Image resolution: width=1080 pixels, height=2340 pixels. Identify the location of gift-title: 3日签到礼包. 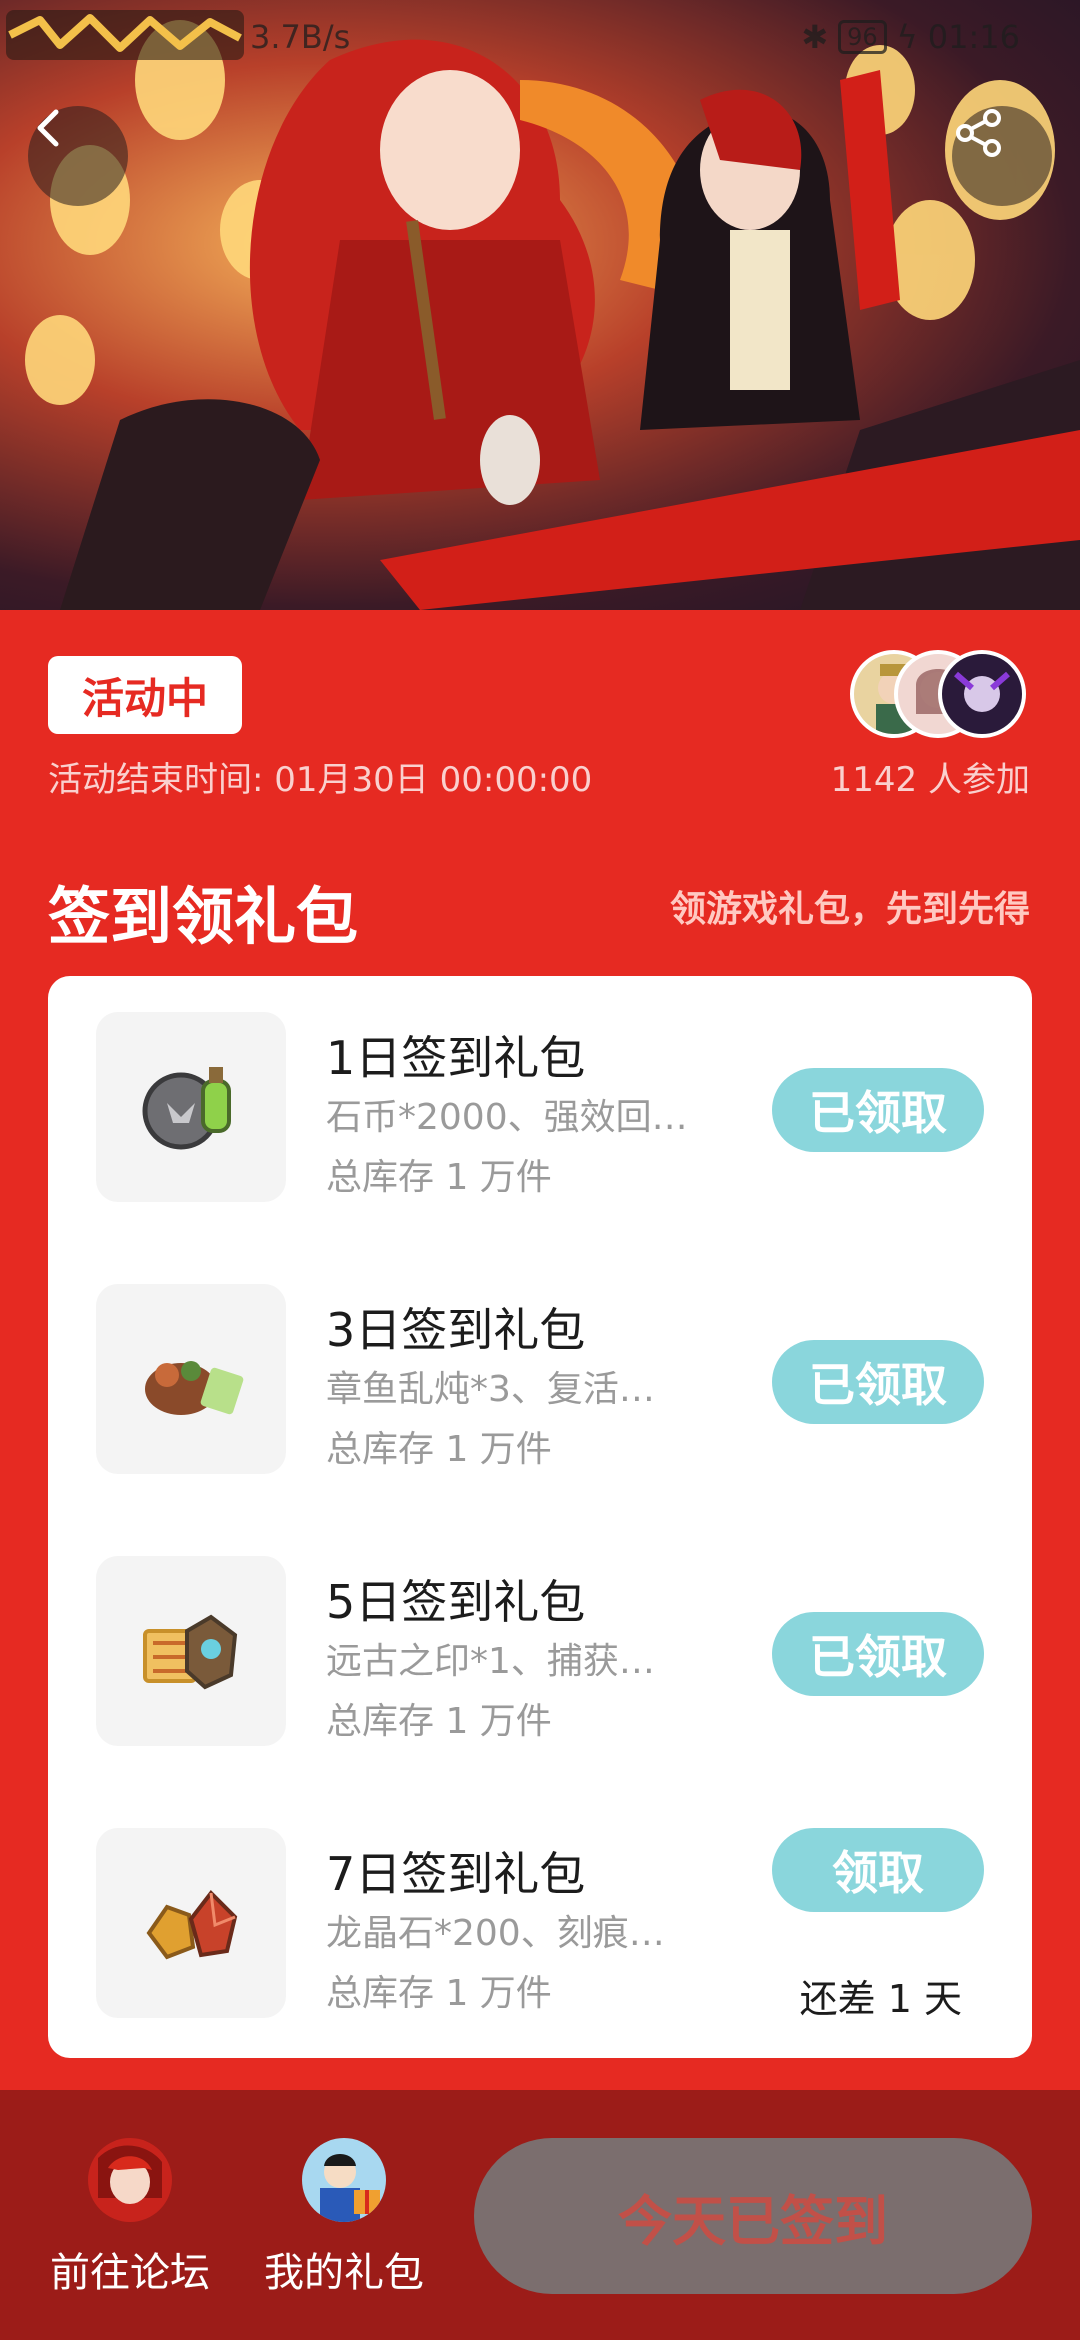
(456, 1330).